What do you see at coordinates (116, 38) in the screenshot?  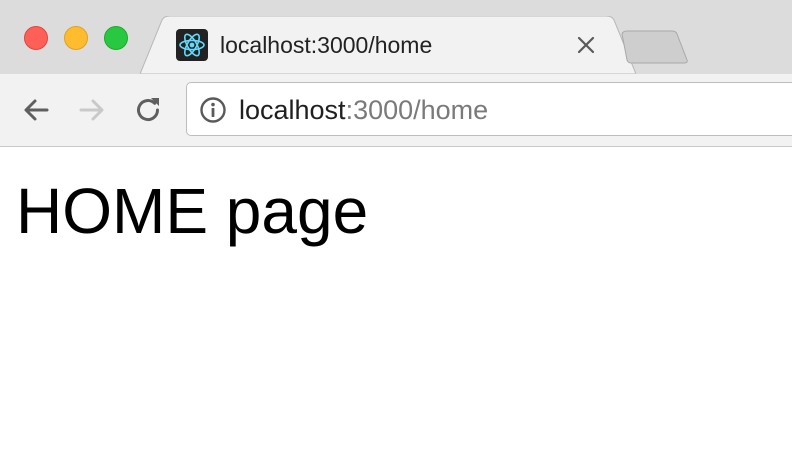 I see `window-maximize-button` at bounding box center [116, 38].